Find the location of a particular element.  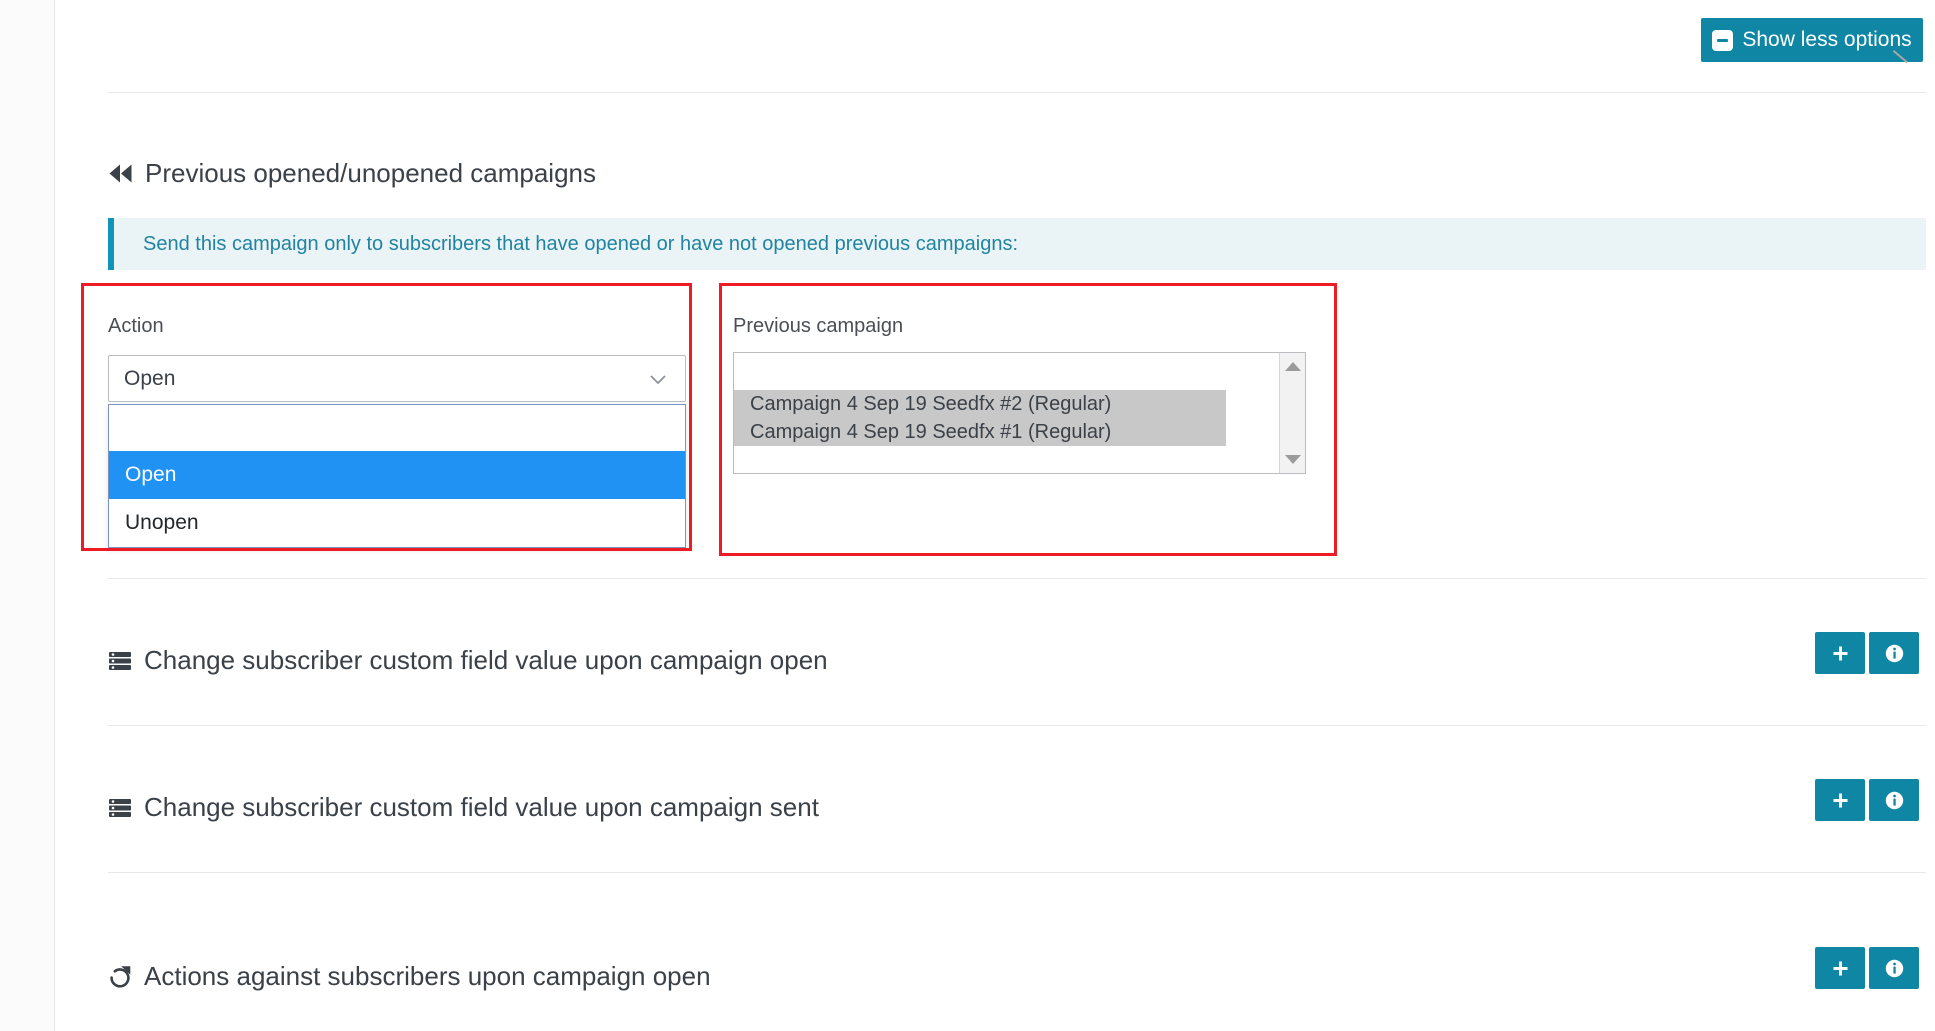

divider-top is located at coordinates (1017, 92).